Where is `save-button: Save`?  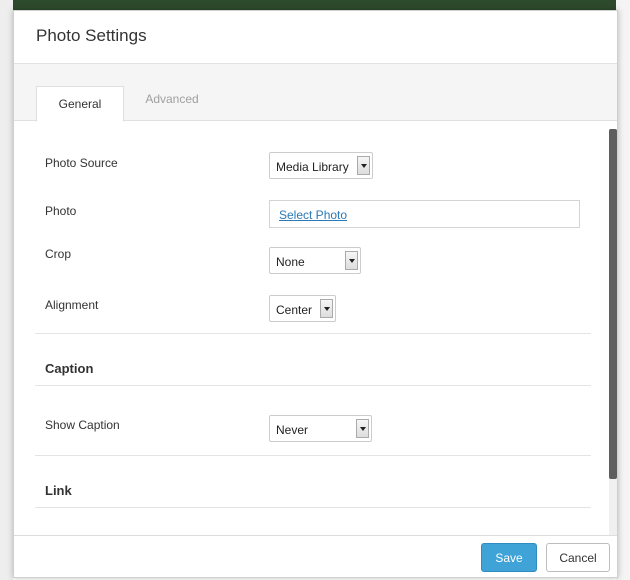
save-button: Save is located at coordinates (509, 557).